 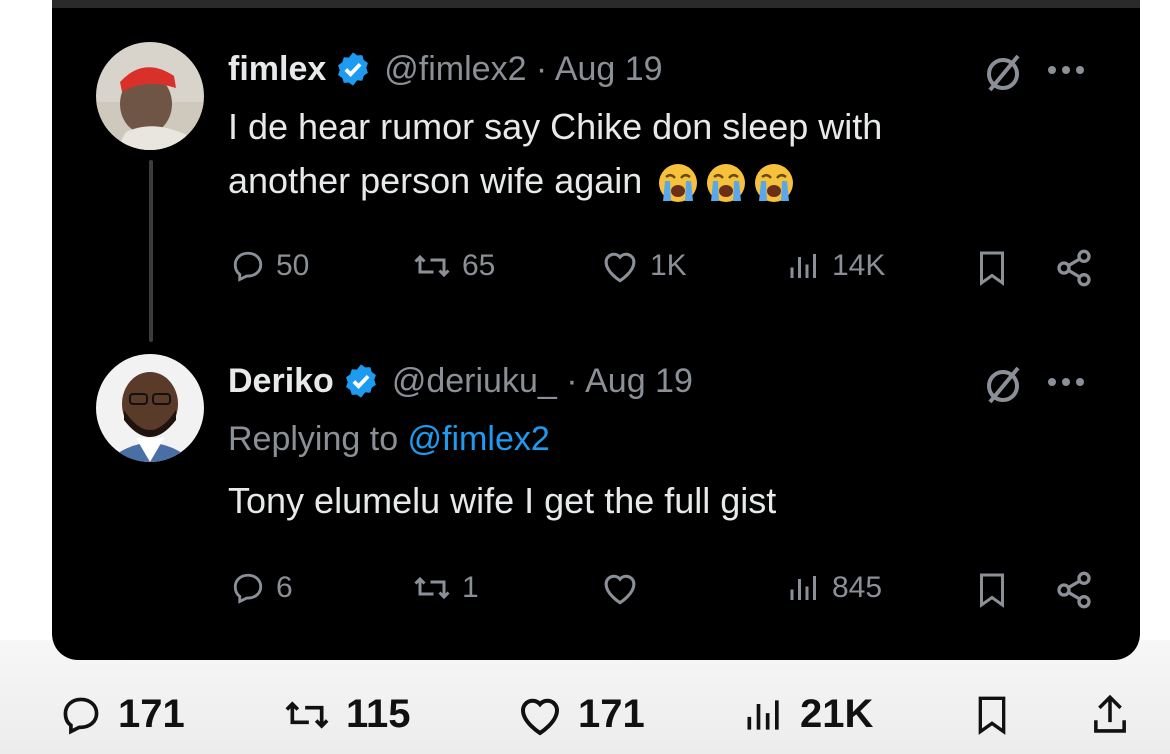 I want to click on tweet1-like-count: 1K, so click(x=668, y=265).